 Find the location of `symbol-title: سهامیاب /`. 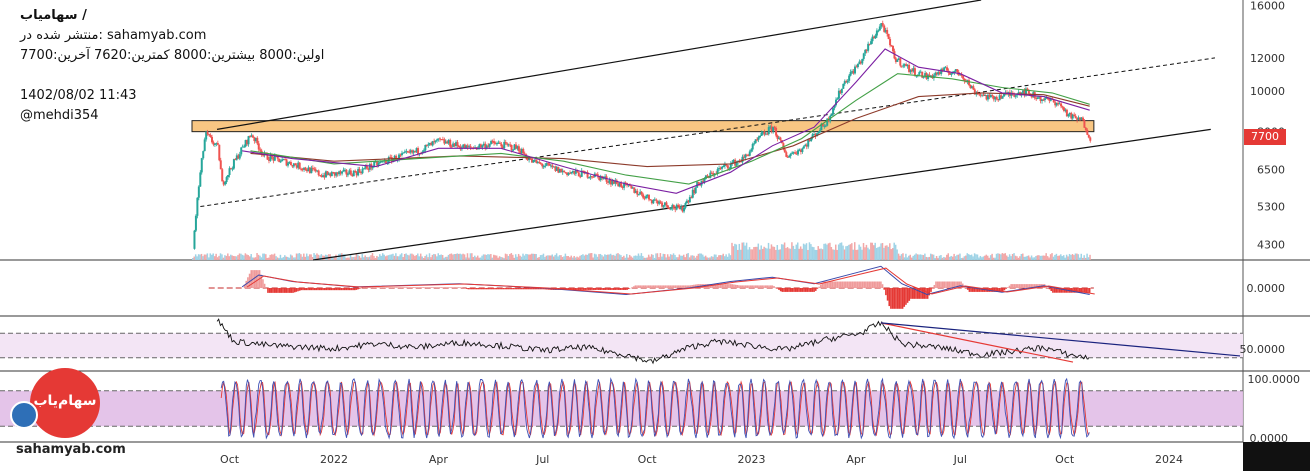

symbol-title: سهامیاب / is located at coordinates (53, 15).